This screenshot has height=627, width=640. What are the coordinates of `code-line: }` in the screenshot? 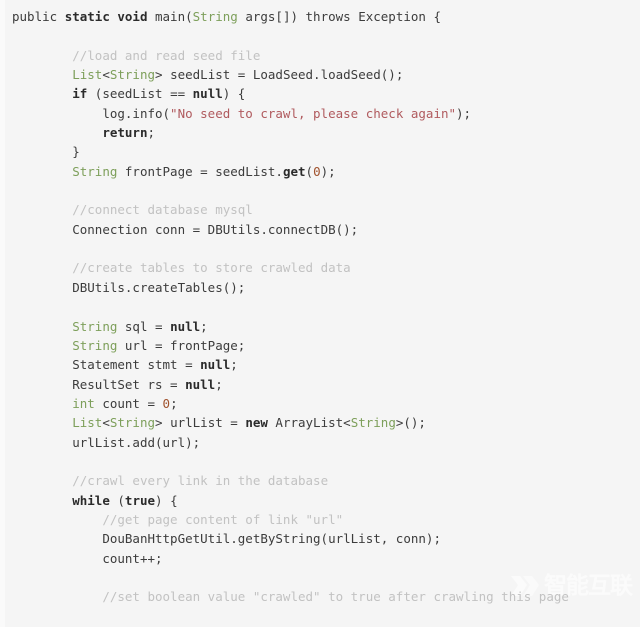 It's located at (320, 151).